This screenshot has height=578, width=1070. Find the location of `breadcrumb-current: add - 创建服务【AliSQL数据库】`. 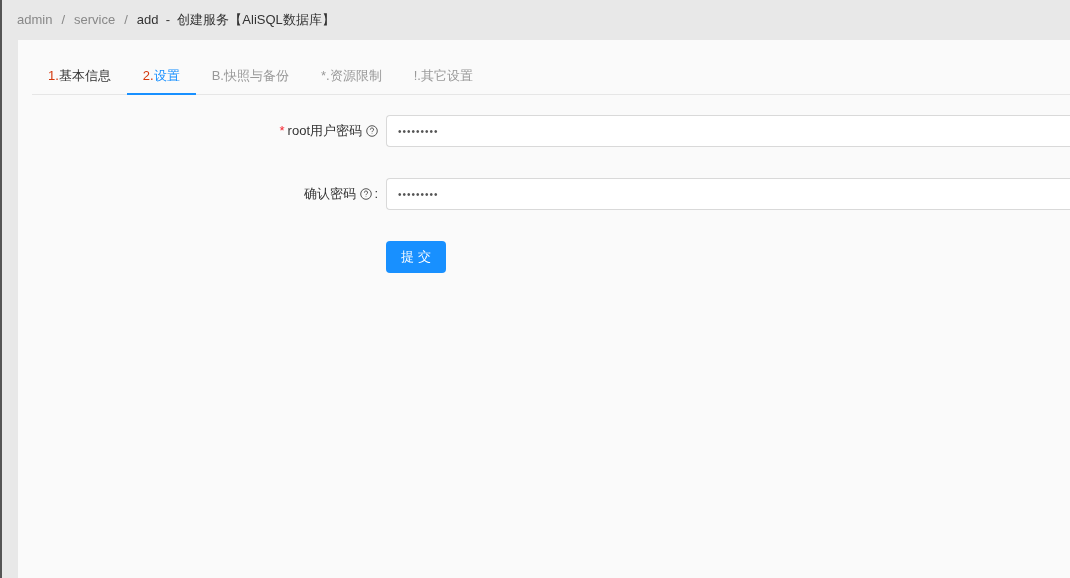

breadcrumb-current: add - 创建服务【AliSQL数据库】 is located at coordinates (235, 20).